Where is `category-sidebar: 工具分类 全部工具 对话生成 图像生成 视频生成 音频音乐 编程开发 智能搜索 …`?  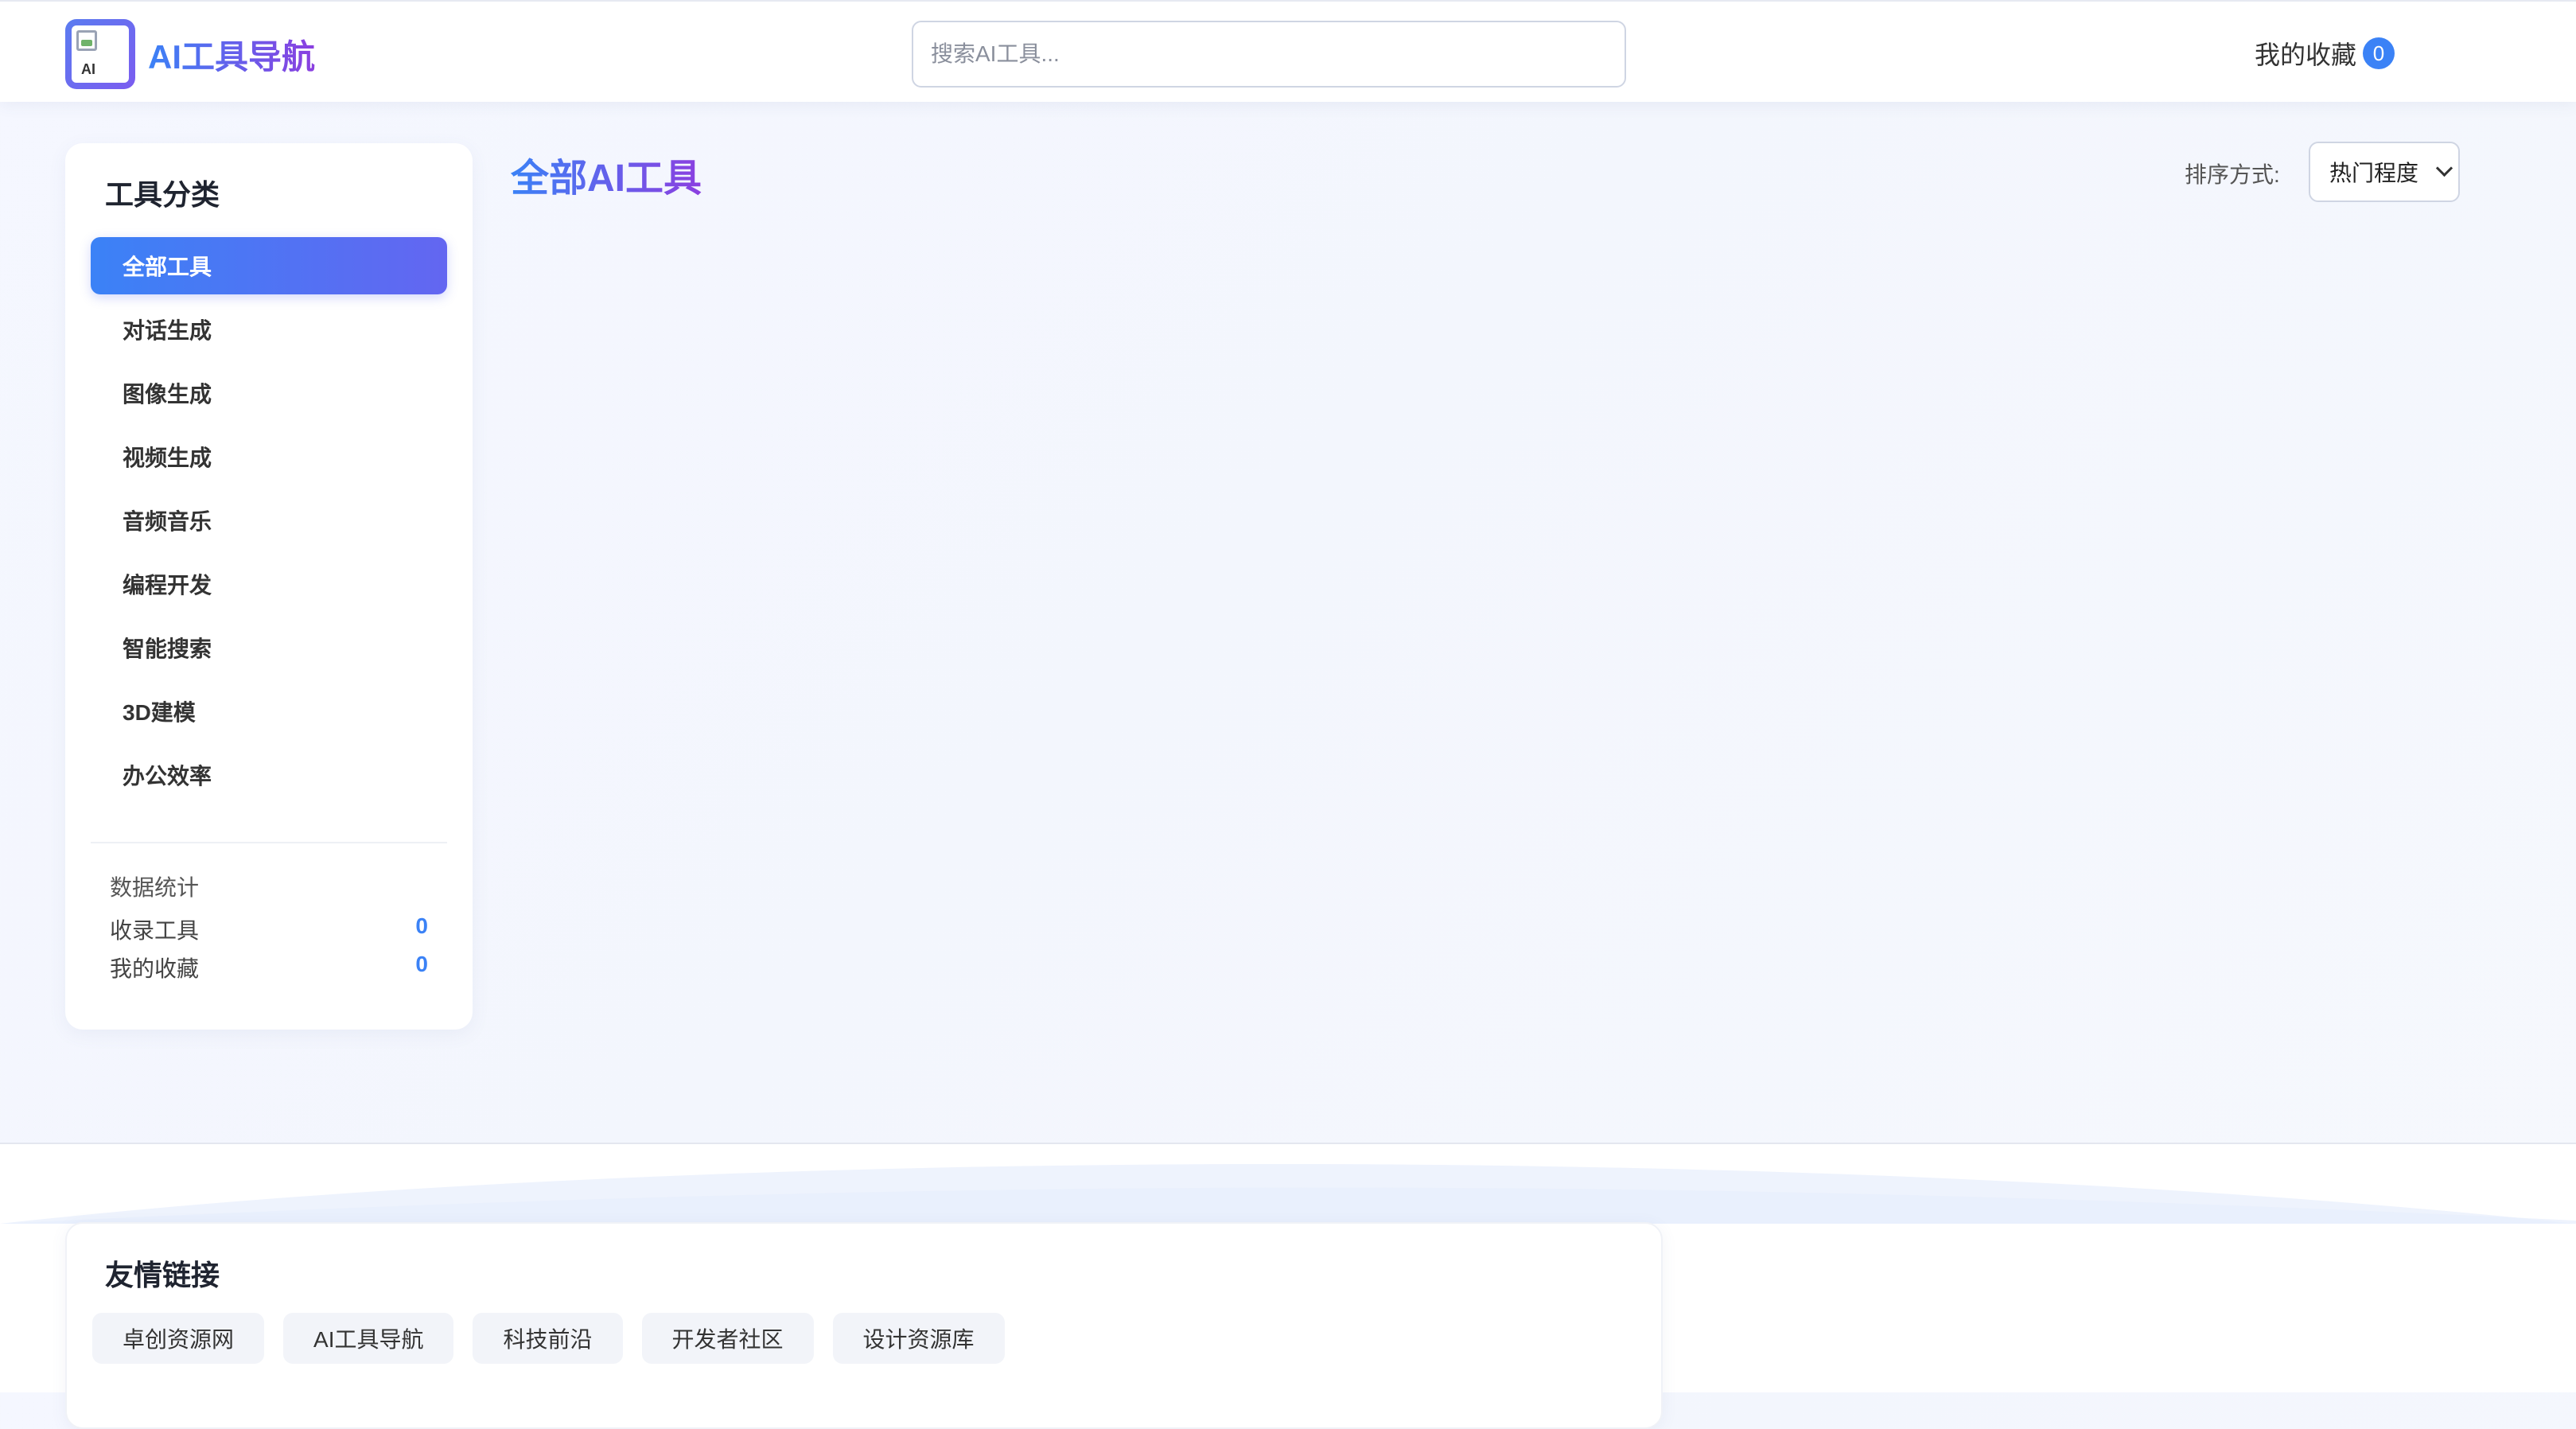
category-sidebar: 工具分类 全部工具 对话生成 图像生成 视频生成 音频音乐 编程开发 智能搜索 … is located at coordinates (269, 586).